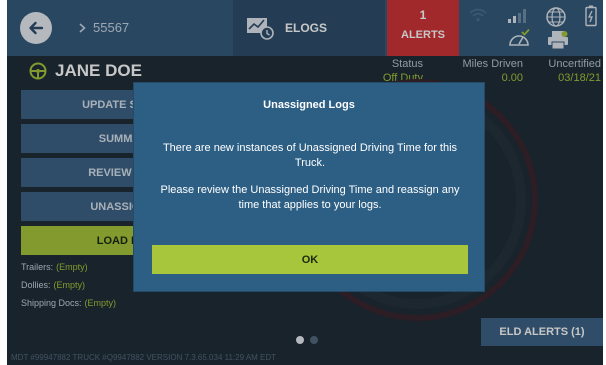 Image resolution: width=606 pixels, height=365 pixels. I want to click on ok-button: OK, so click(310, 259).